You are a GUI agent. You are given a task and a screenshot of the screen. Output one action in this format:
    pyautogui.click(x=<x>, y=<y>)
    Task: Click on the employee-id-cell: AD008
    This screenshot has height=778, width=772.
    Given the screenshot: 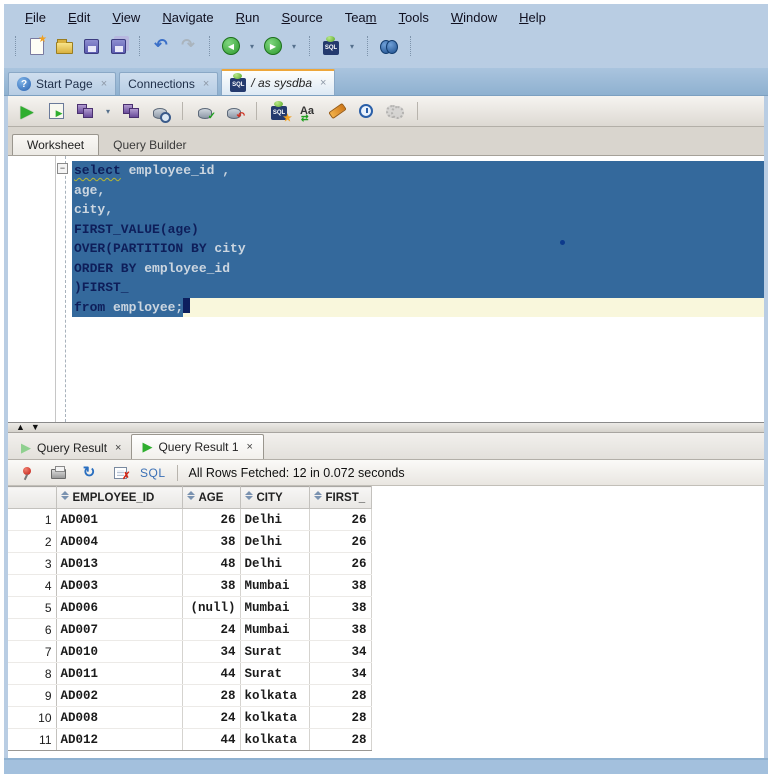 What is the action you would take?
    pyautogui.click(x=119, y=717)
    